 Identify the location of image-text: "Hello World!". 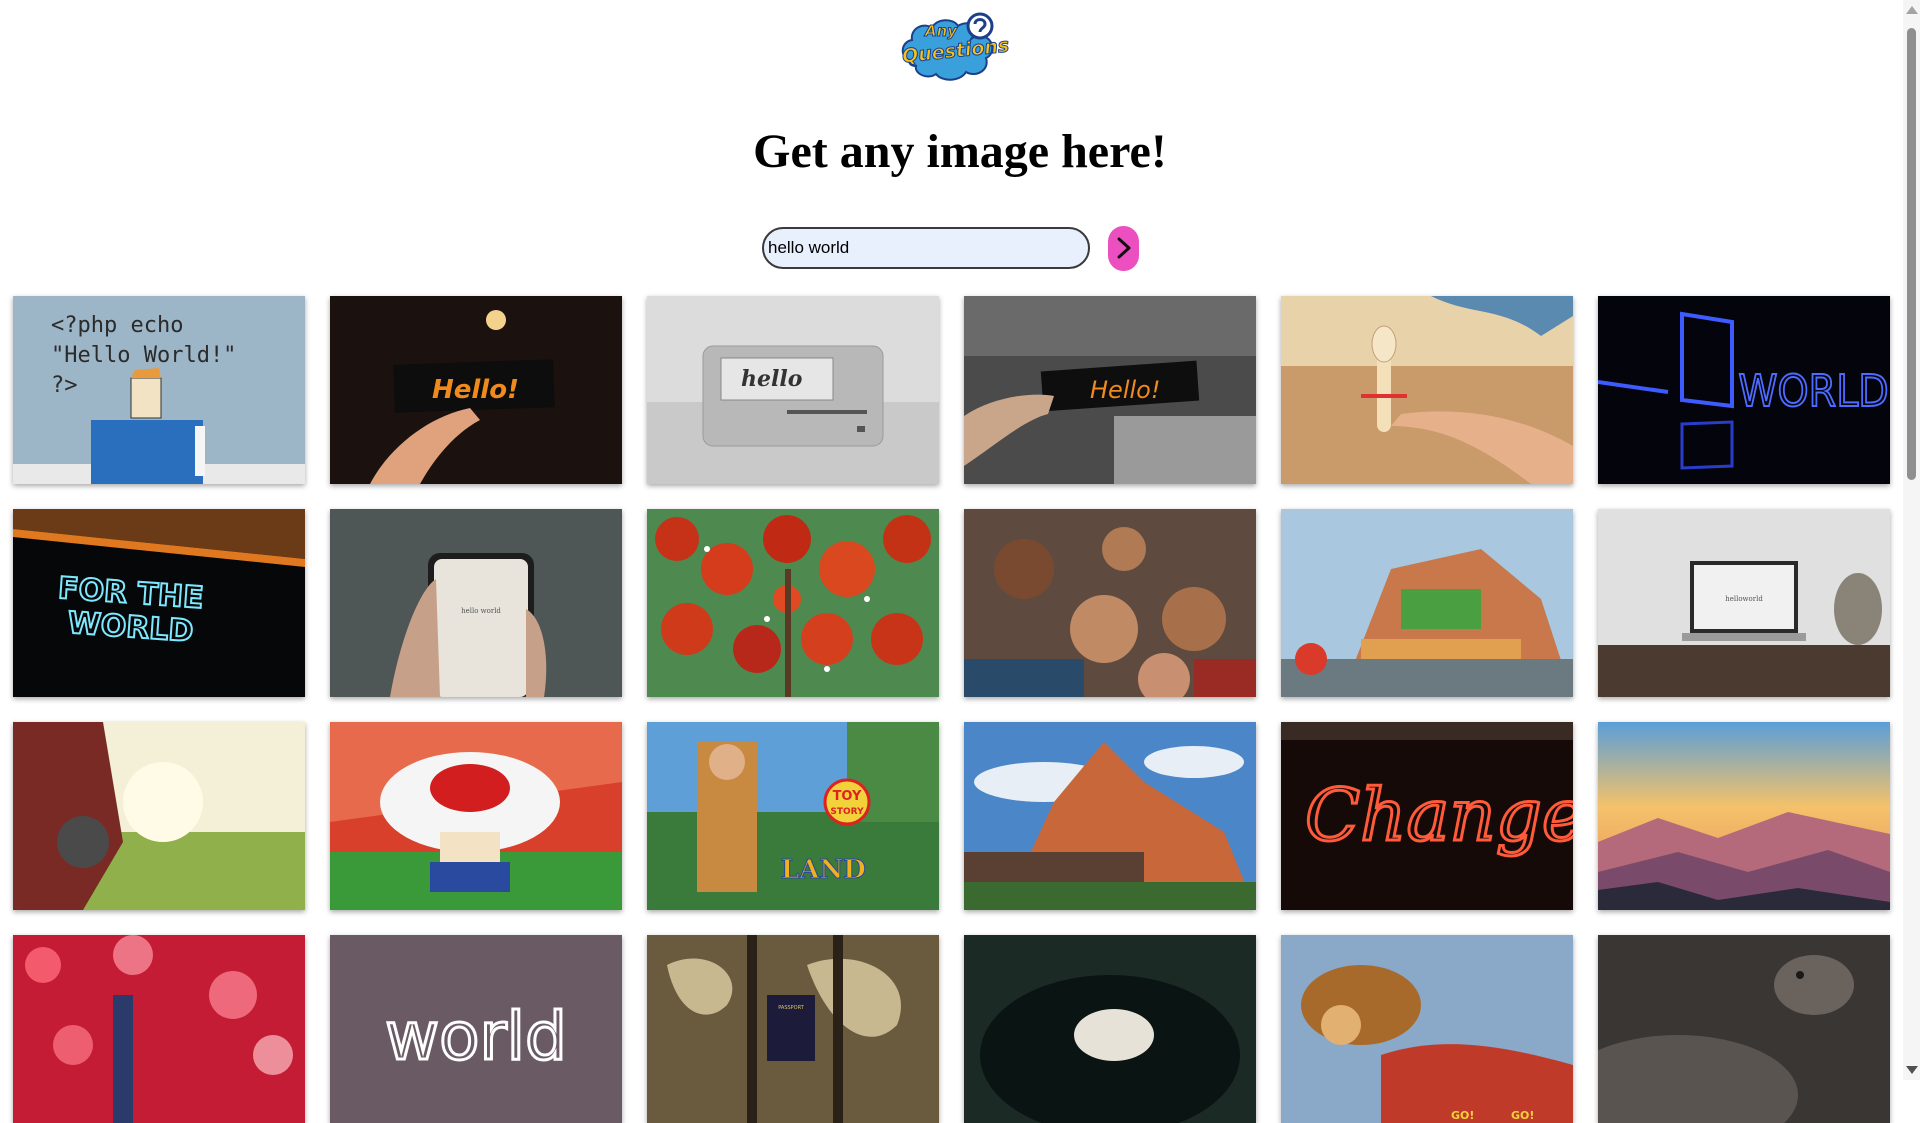
(143, 355).